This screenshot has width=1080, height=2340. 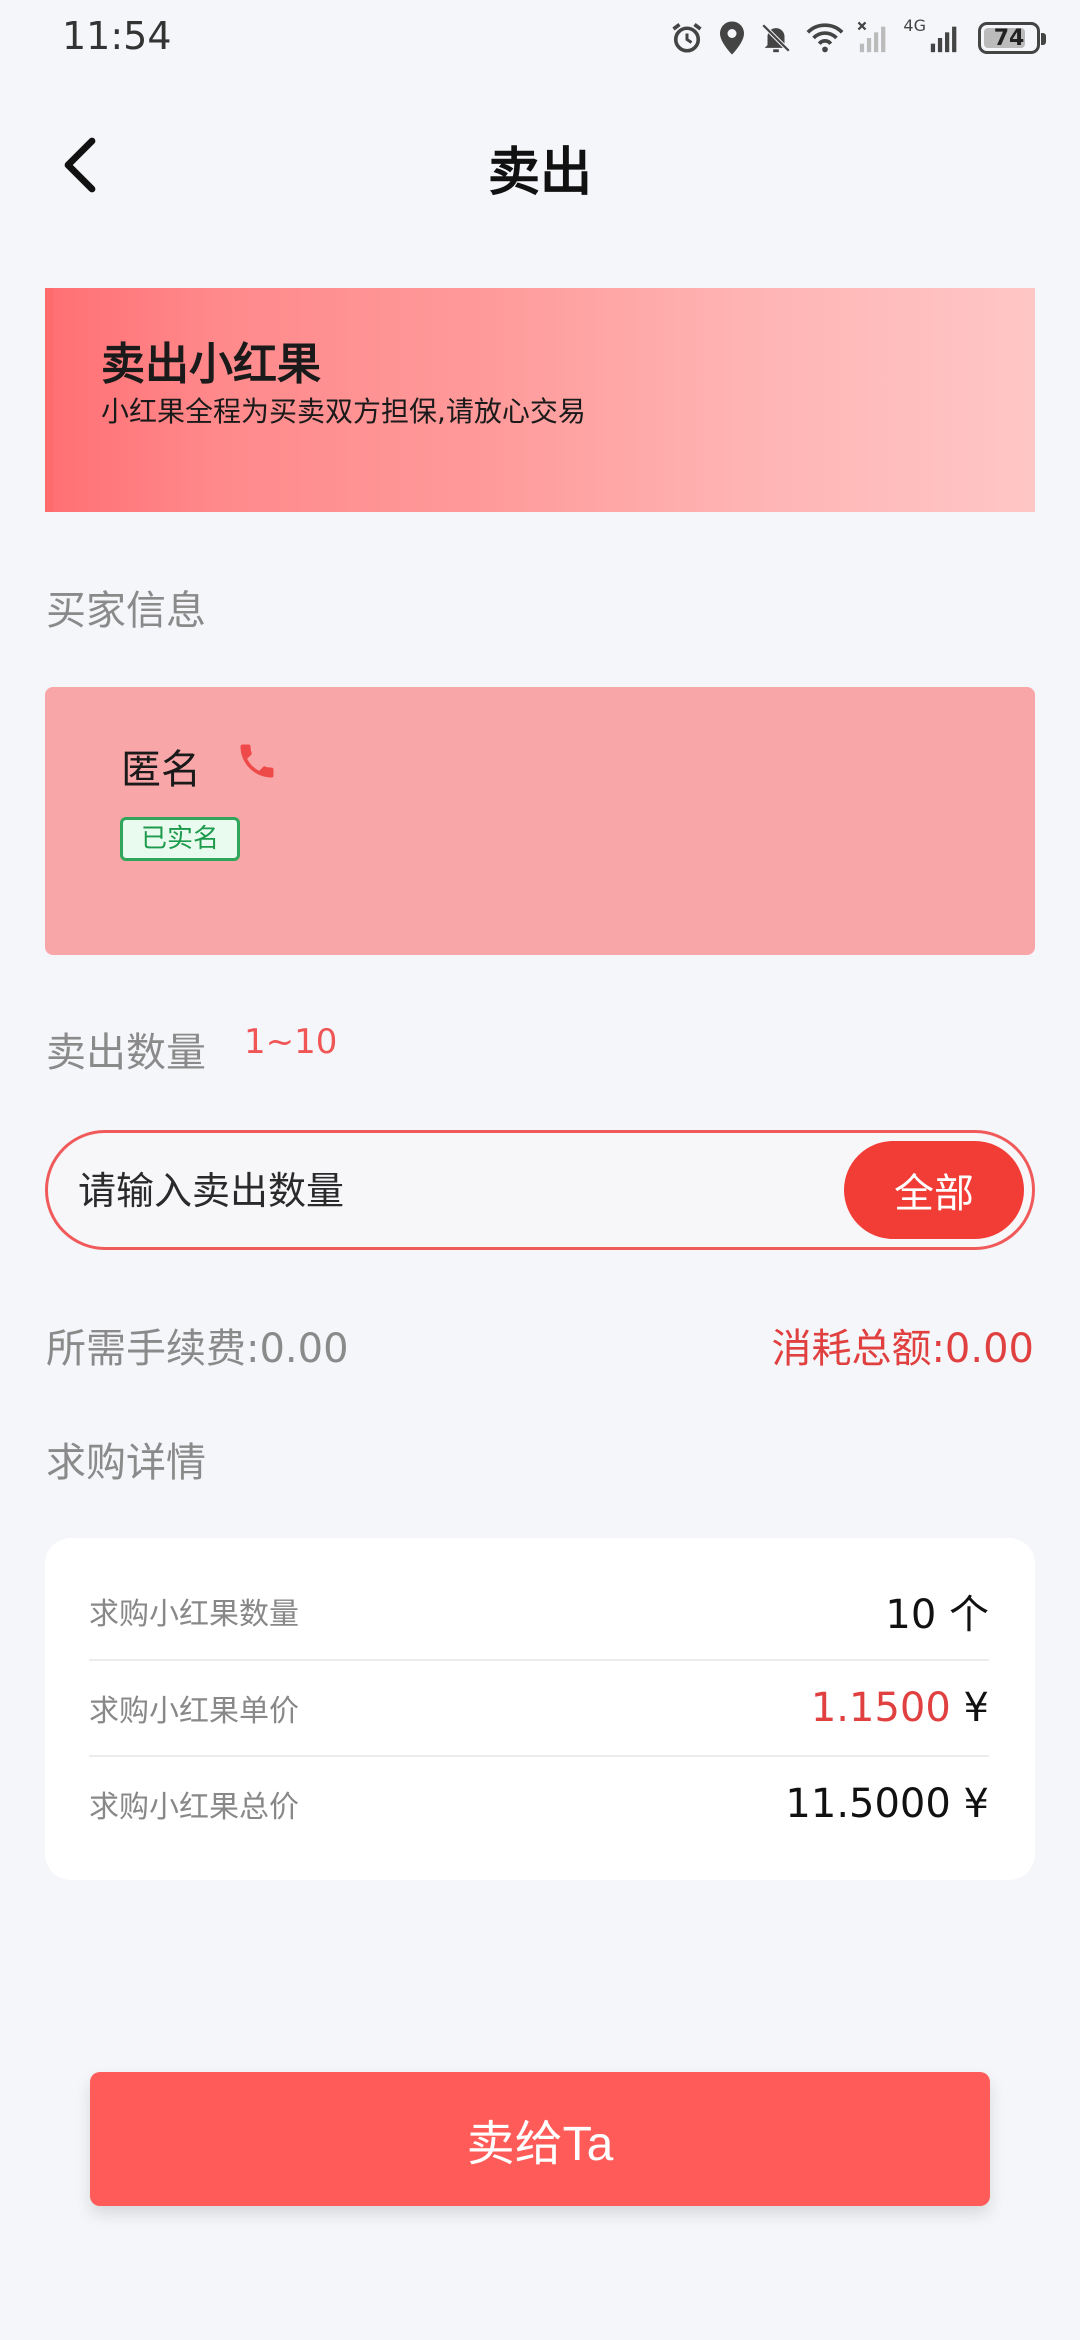 What do you see at coordinates (180, 839) in the screenshot?
I see `verified-badge: 已实名` at bounding box center [180, 839].